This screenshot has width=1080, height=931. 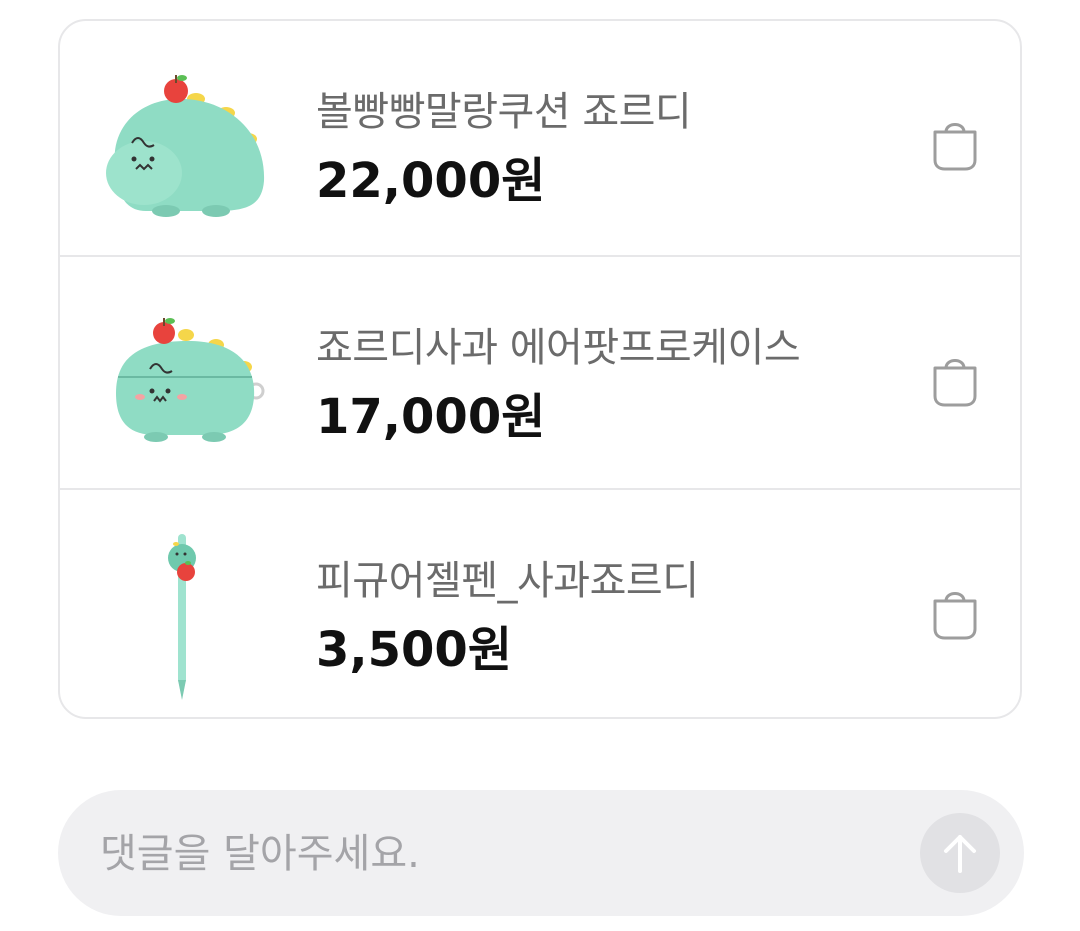 What do you see at coordinates (495, 854) in the screenshot?
I see `comment-input` at bounding box center [495, 854].